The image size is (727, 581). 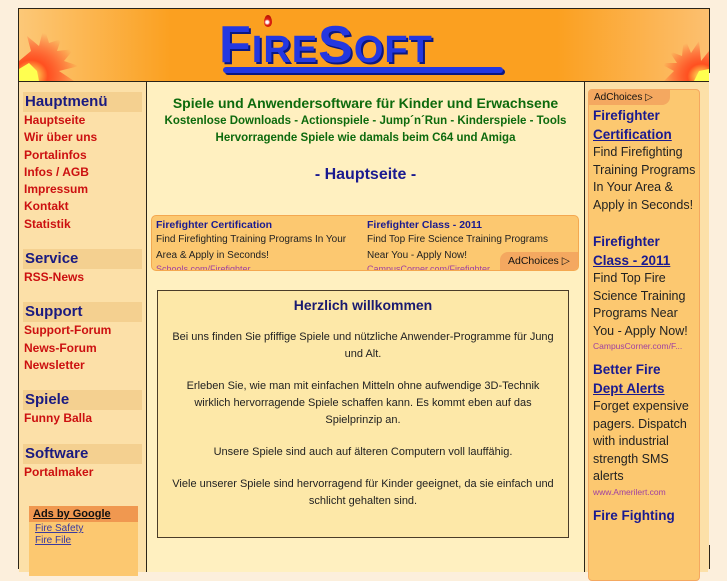 I want to click on page-margin, so click(x=718, y=309).